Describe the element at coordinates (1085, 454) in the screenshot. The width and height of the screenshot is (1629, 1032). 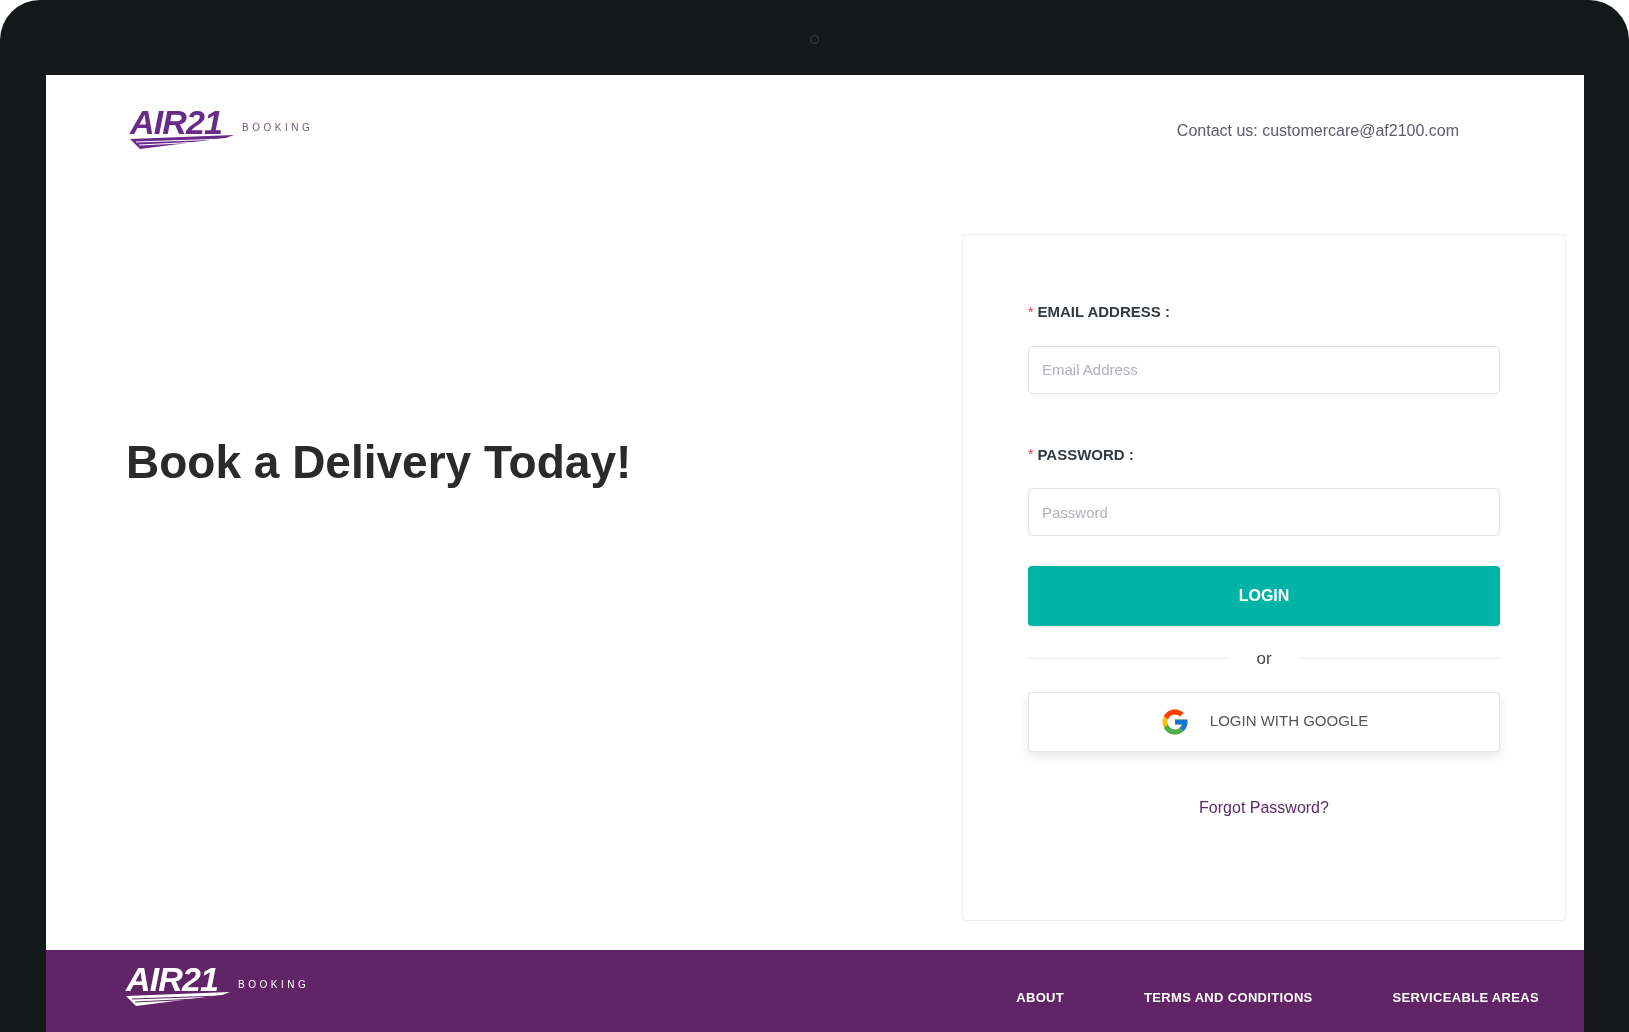
I see `field-label: PASSWORD :` at that location.